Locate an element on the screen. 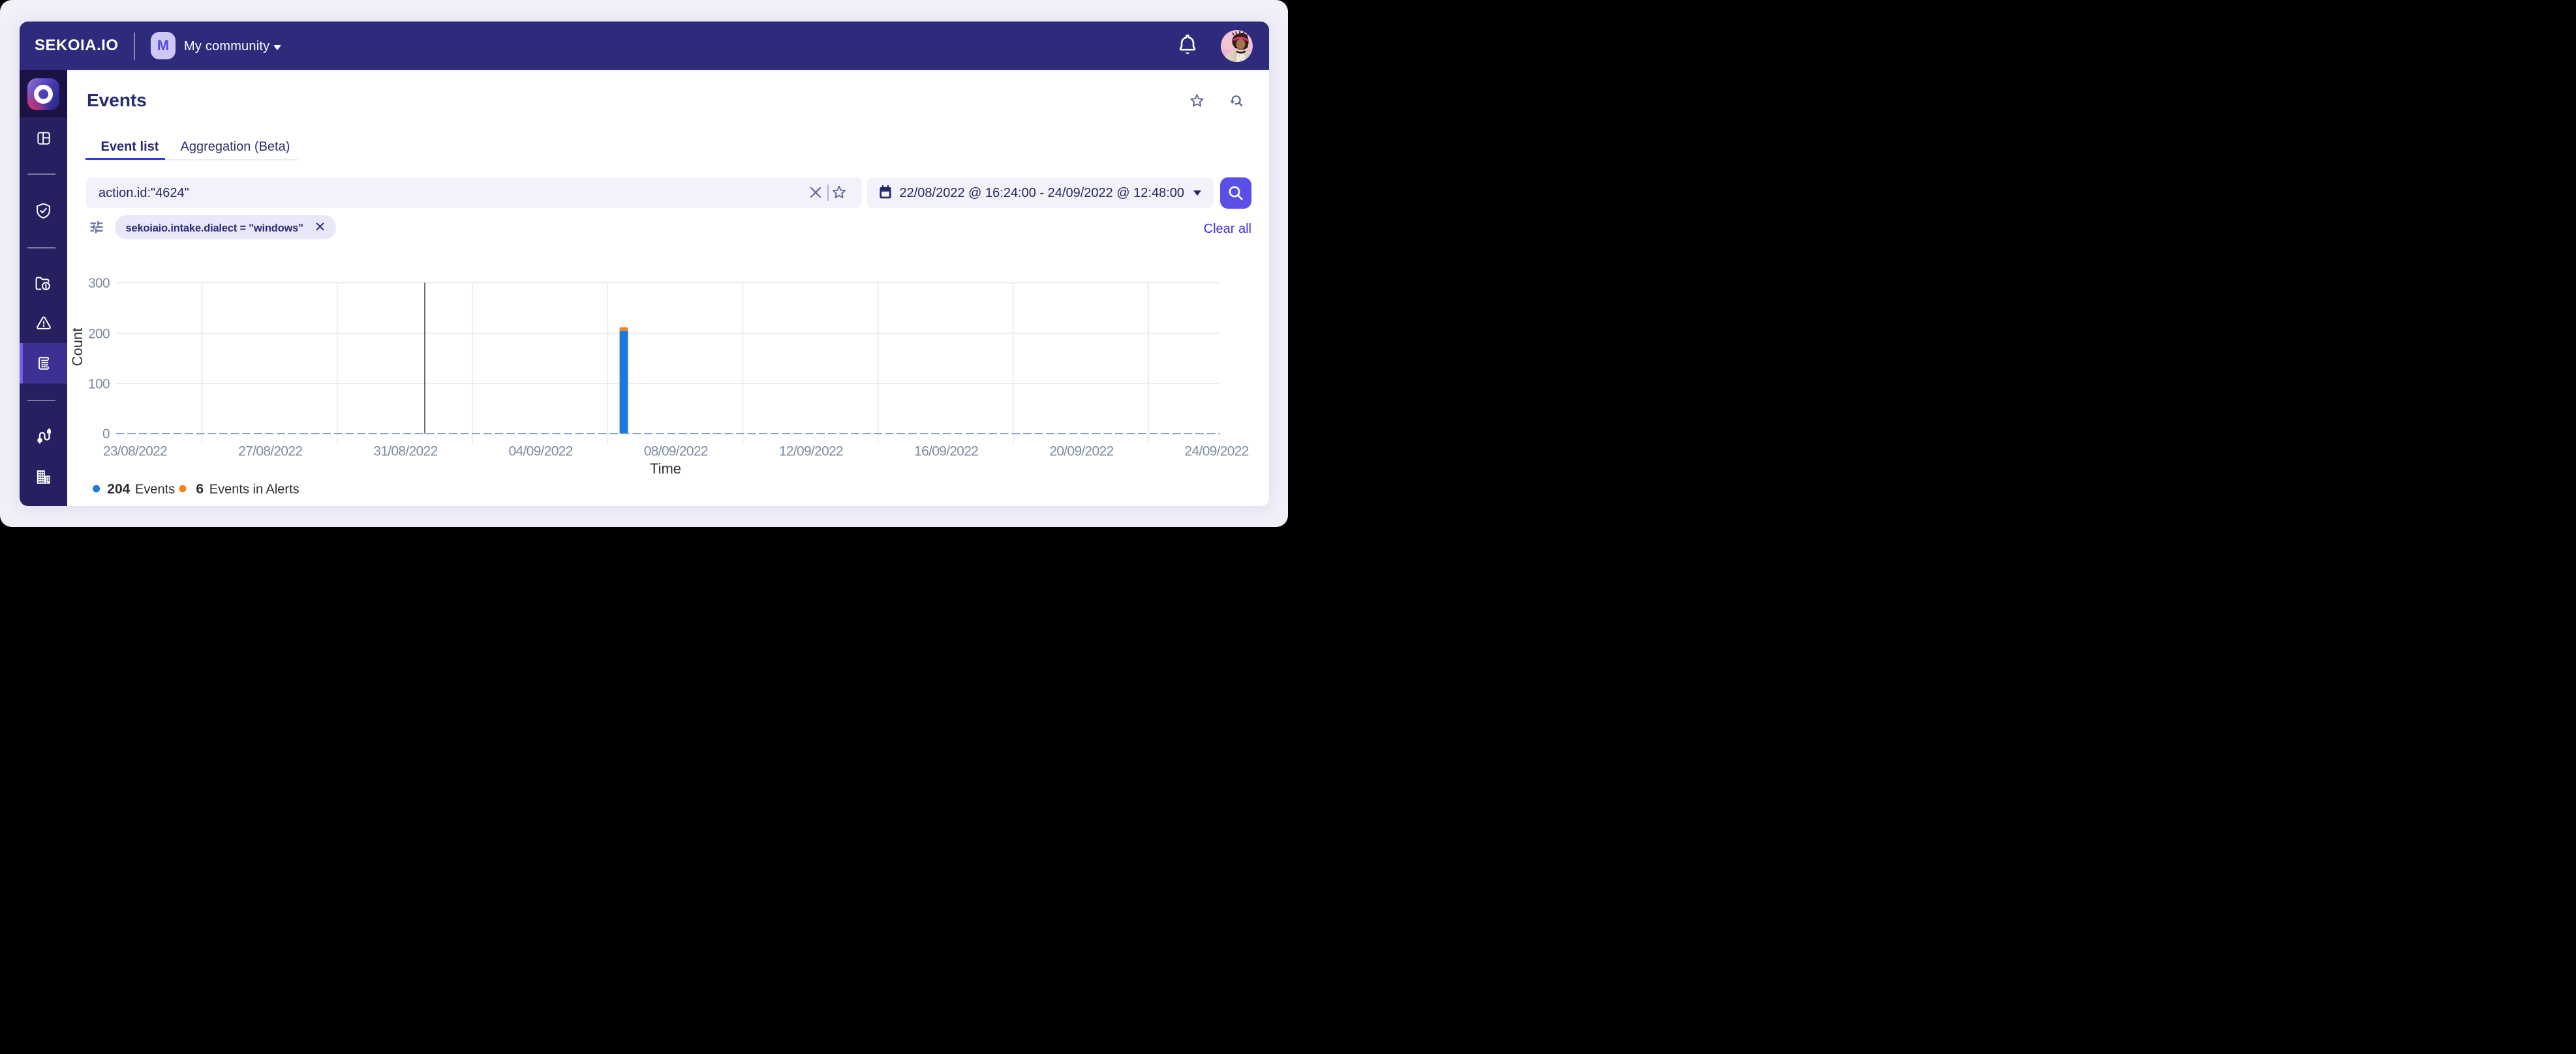 The height and width of the screenshot is (1054, 2576). svg-text: 24/09/2022 is located at coordinates (1217, 451).